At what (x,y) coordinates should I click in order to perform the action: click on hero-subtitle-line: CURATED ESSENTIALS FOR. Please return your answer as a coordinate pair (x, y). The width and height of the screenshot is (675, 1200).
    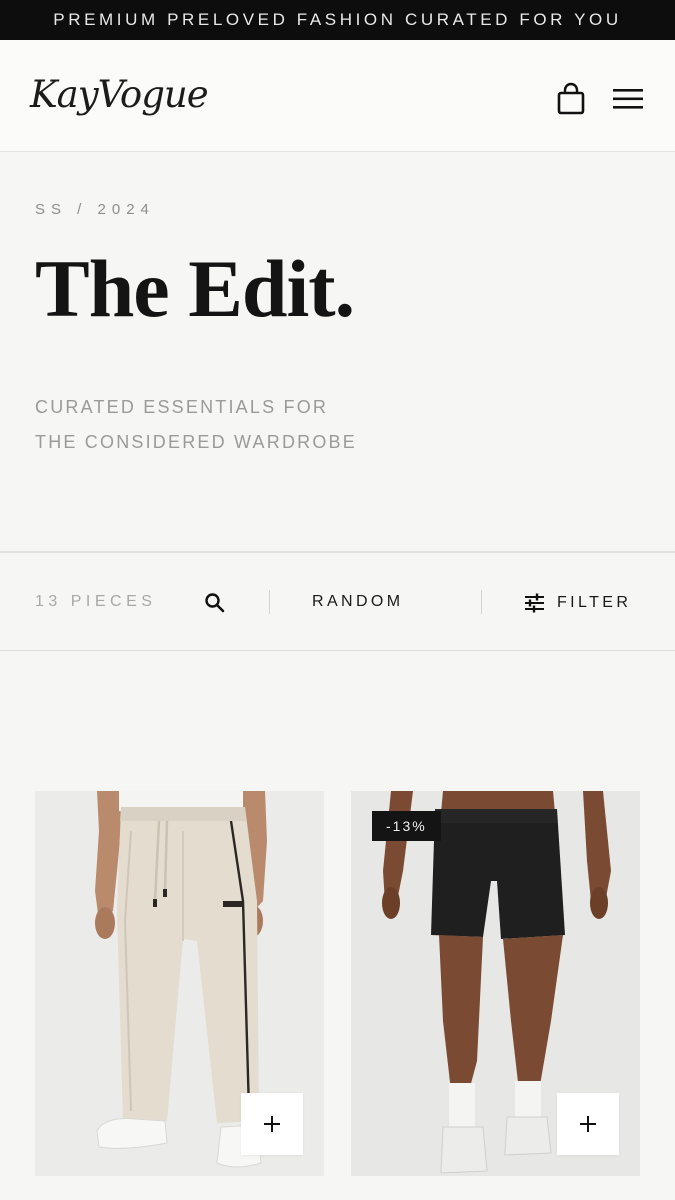
    Looking at the image, I should click on (182, 407).